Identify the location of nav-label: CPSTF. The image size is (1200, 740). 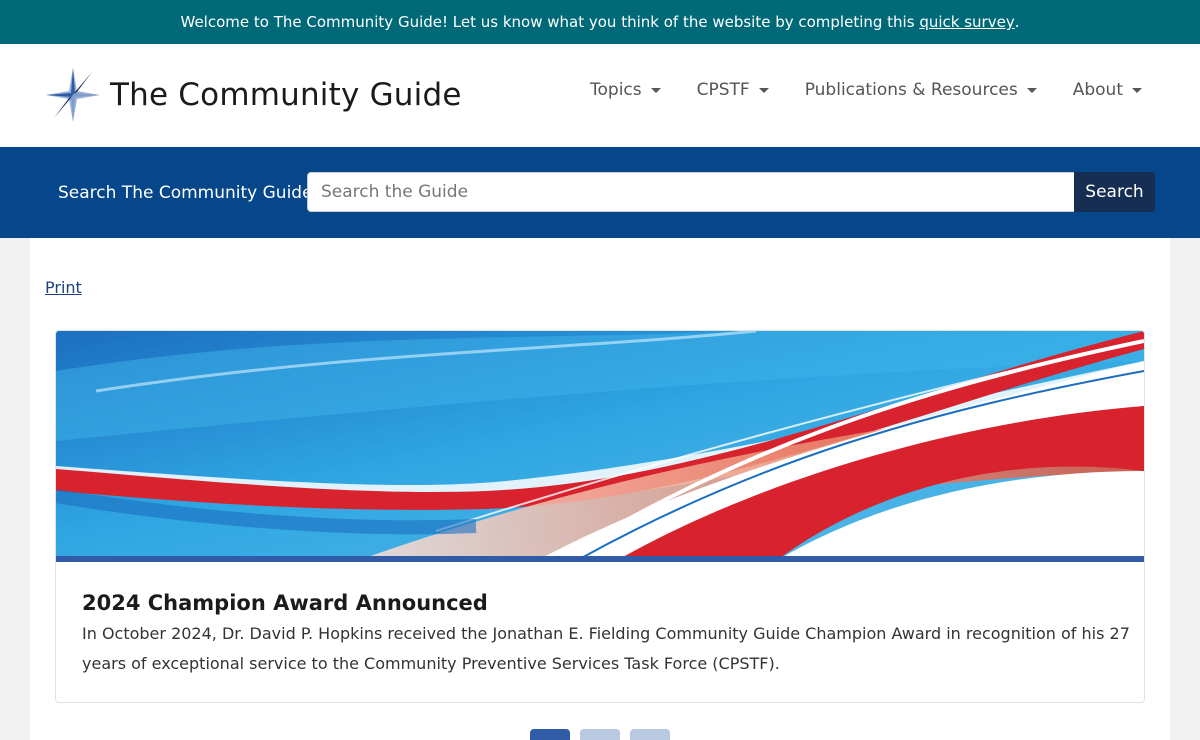
(723, 90).